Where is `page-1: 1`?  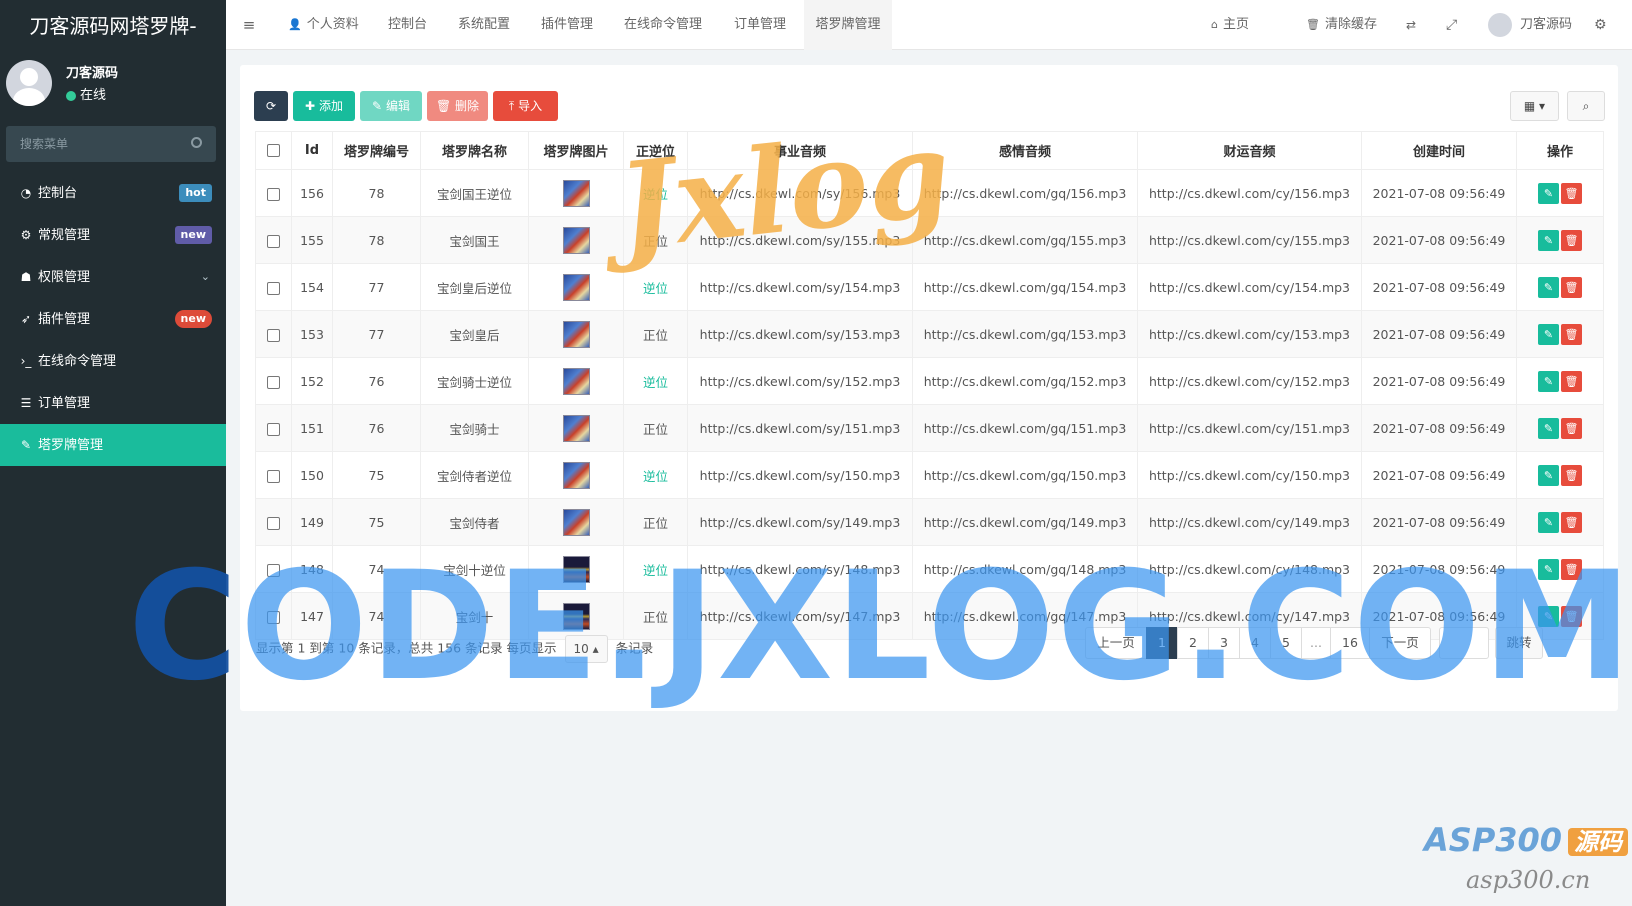 page-1: 1 is located at coordinates (1162, 643).